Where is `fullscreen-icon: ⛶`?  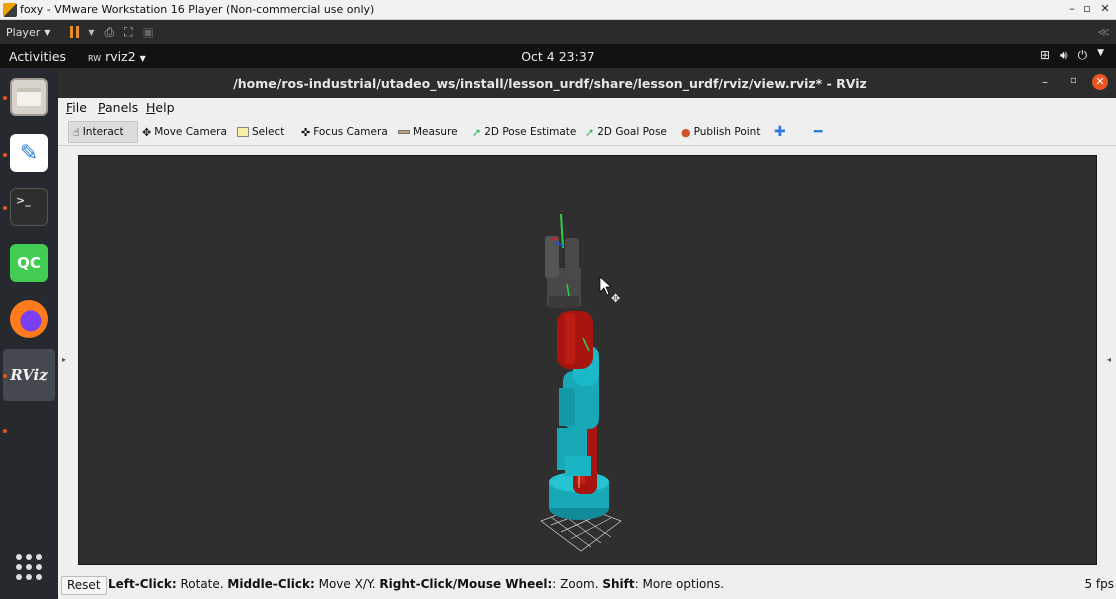 fullscreen-icon: ⛶ is located at coordinates (128, 32).